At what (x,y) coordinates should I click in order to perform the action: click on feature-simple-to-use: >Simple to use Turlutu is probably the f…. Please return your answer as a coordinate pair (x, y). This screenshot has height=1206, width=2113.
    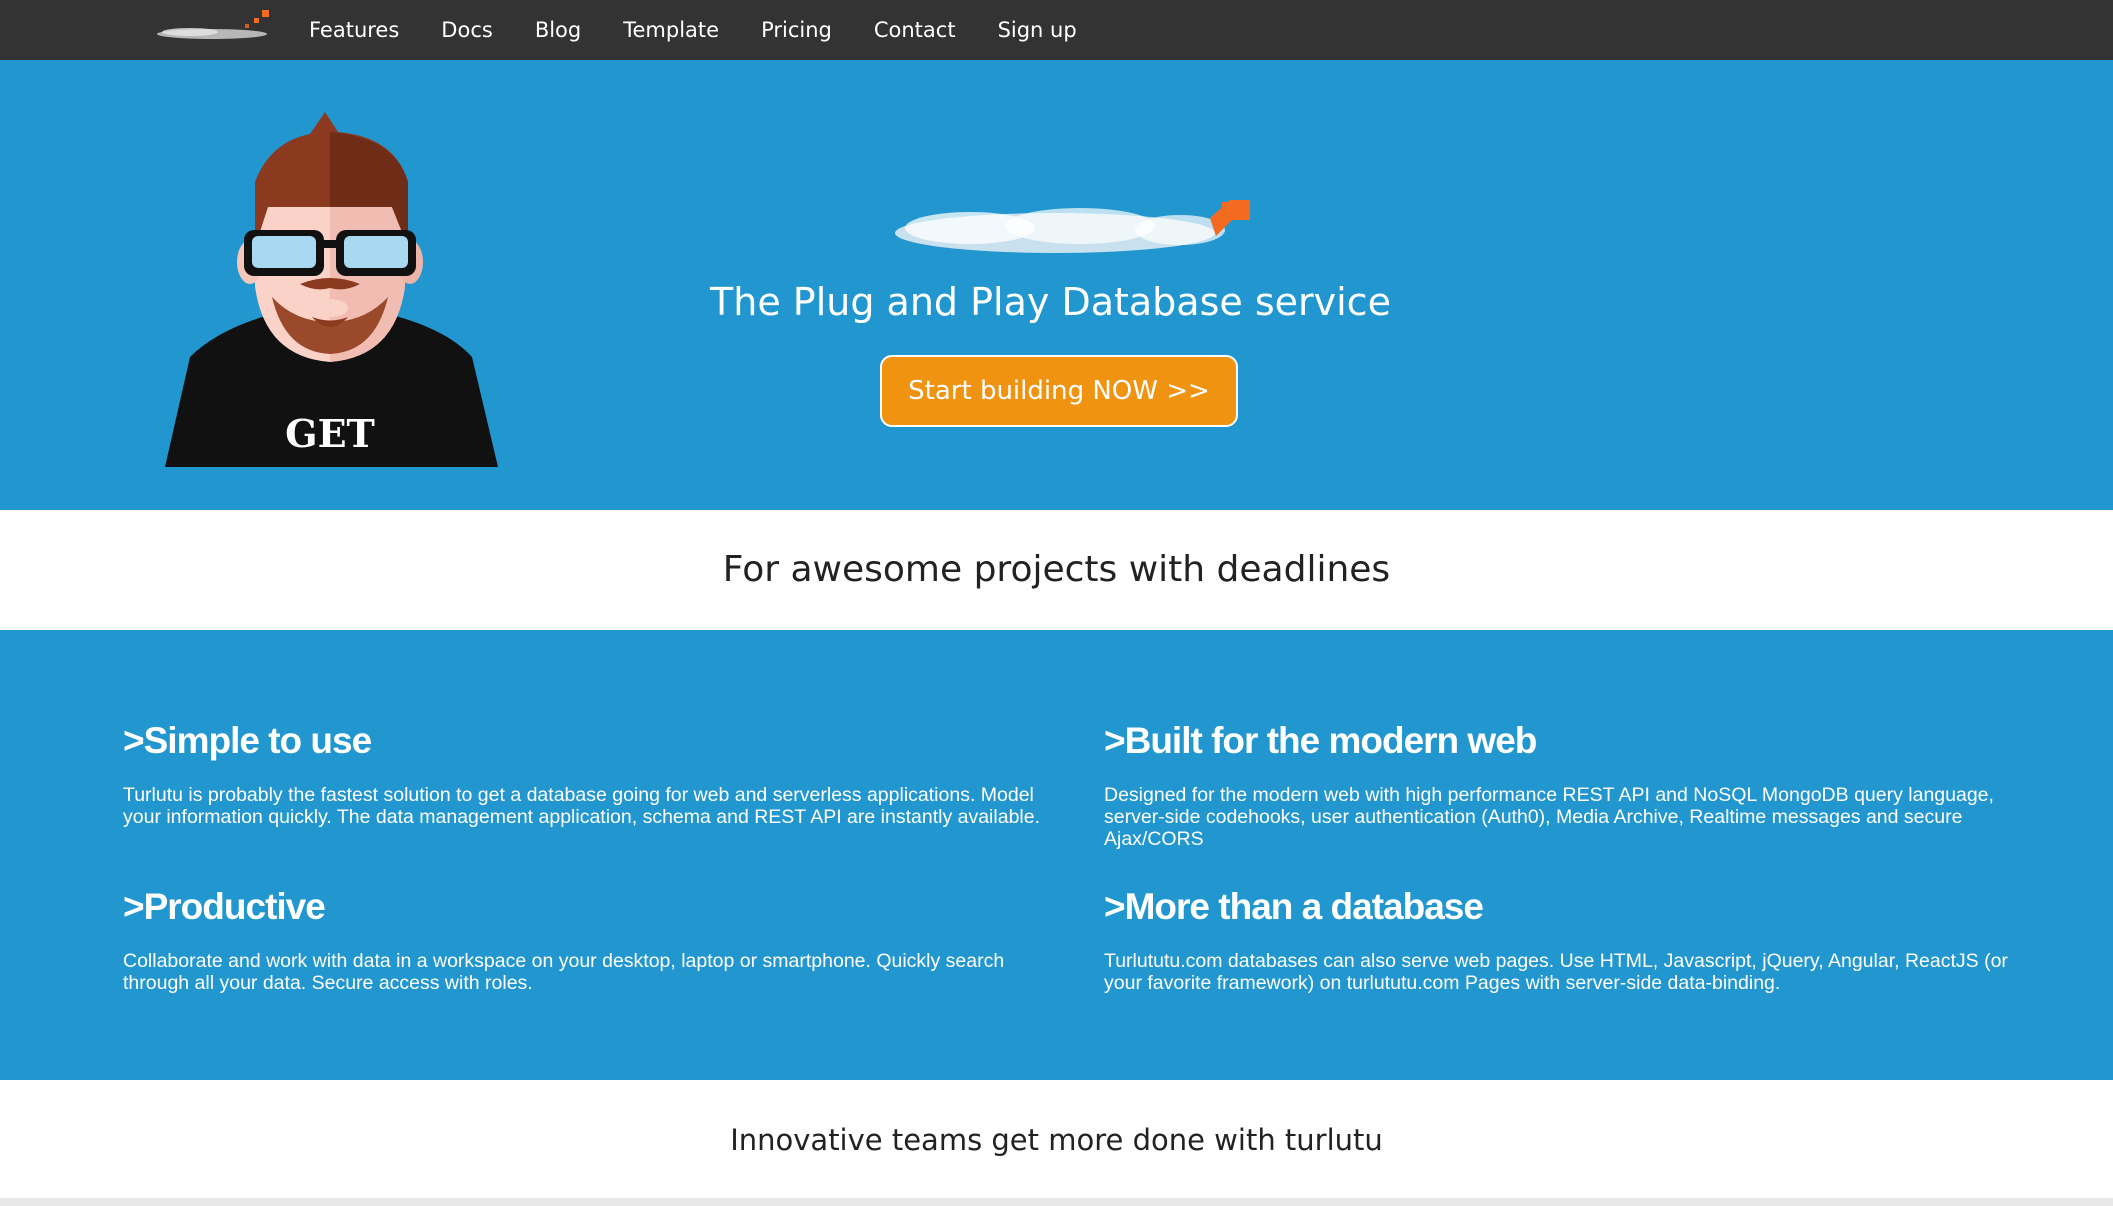
    Looking at the image, I should click on (583, 774).